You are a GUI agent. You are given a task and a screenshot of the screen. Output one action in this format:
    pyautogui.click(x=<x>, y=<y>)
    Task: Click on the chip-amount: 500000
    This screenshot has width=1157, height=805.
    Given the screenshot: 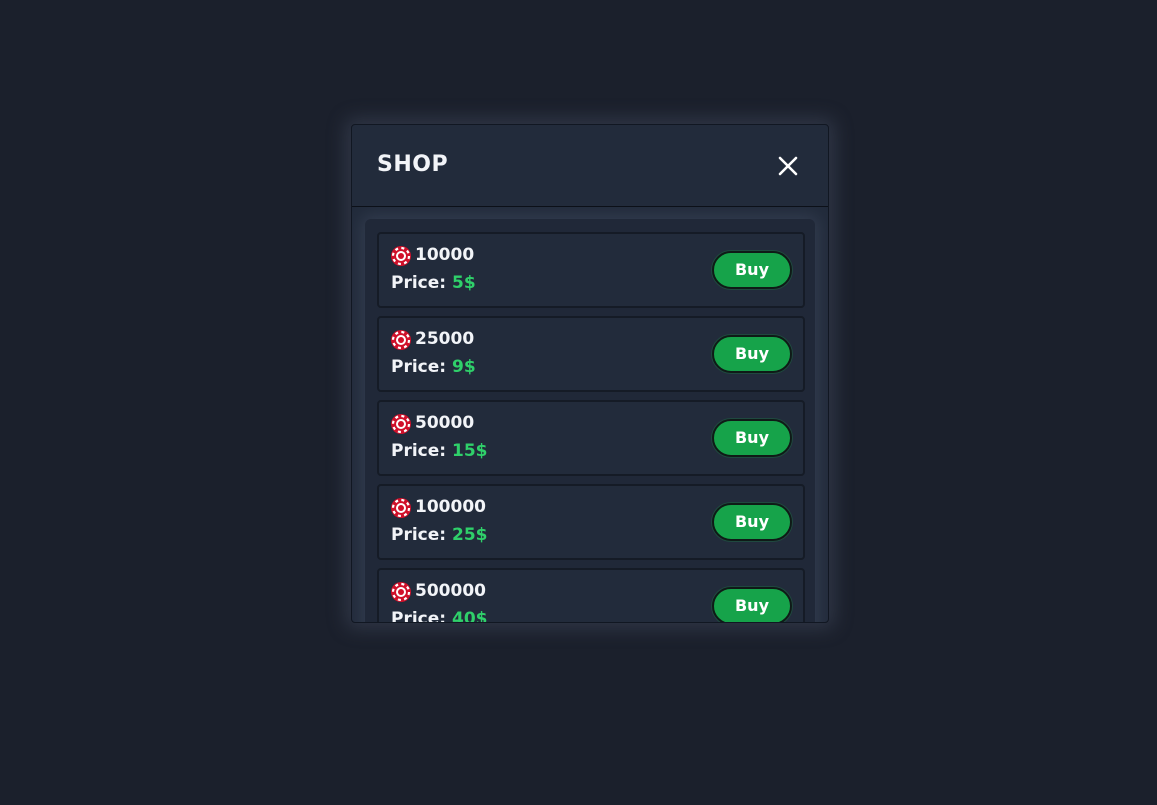 What is the action you would take?
    pyautogui.click(x=450, y=591)
    